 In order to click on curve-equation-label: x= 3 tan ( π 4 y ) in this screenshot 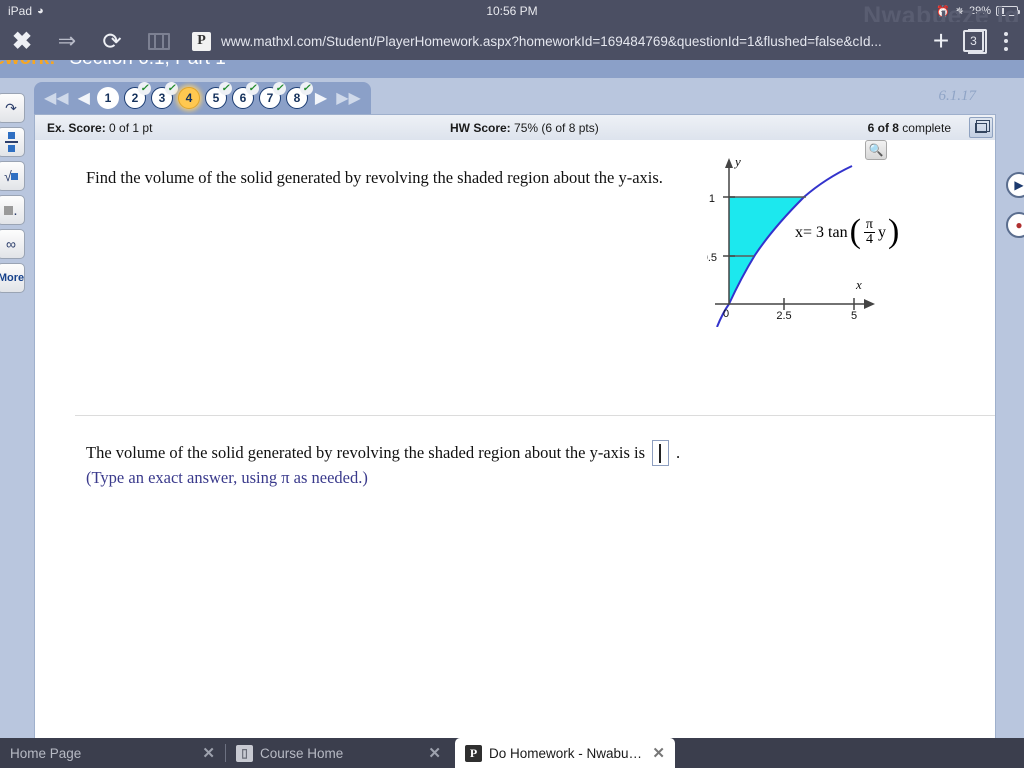, I will do `click(847, 232)`.